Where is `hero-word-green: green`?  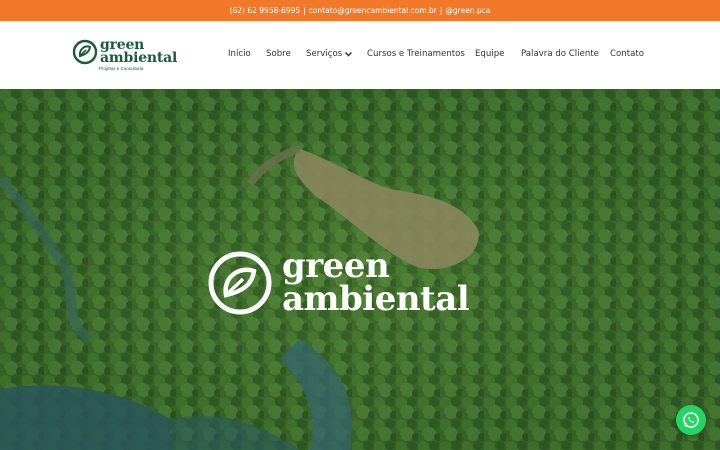 hero-word-green: green is located at coordinates (336, 266).